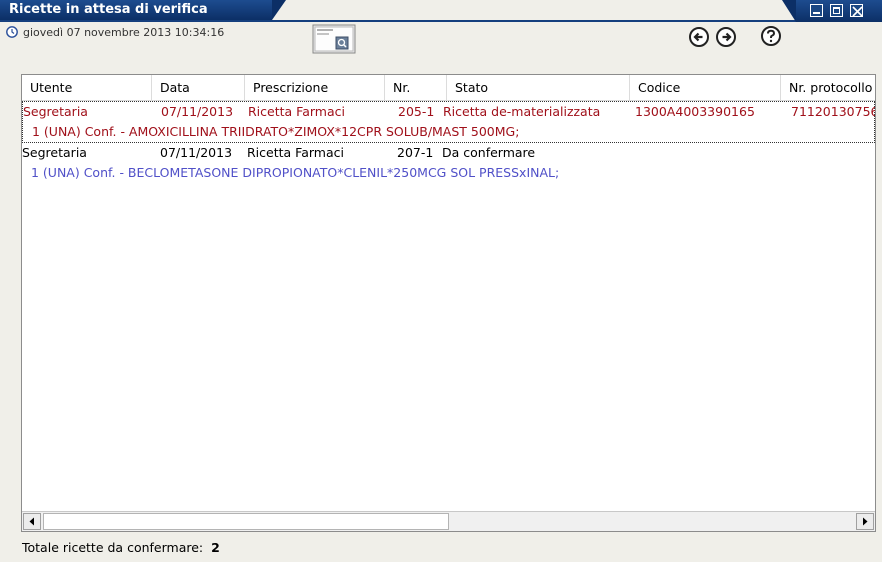 The width and height of the screenshot is (882, 562). What do you see at coordinates (828, 88) in the screenshot?
I see `column-header-protocollo: Nr. protocollo` at bounding box center [828, 88].